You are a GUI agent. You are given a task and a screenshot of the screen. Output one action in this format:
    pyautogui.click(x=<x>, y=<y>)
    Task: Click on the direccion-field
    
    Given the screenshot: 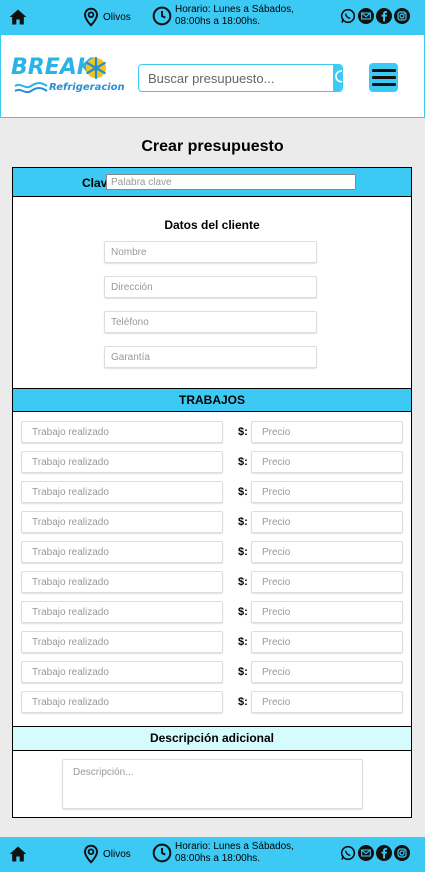 What is the action you would take?
    pyautogui.click(x=210, y=287)
    